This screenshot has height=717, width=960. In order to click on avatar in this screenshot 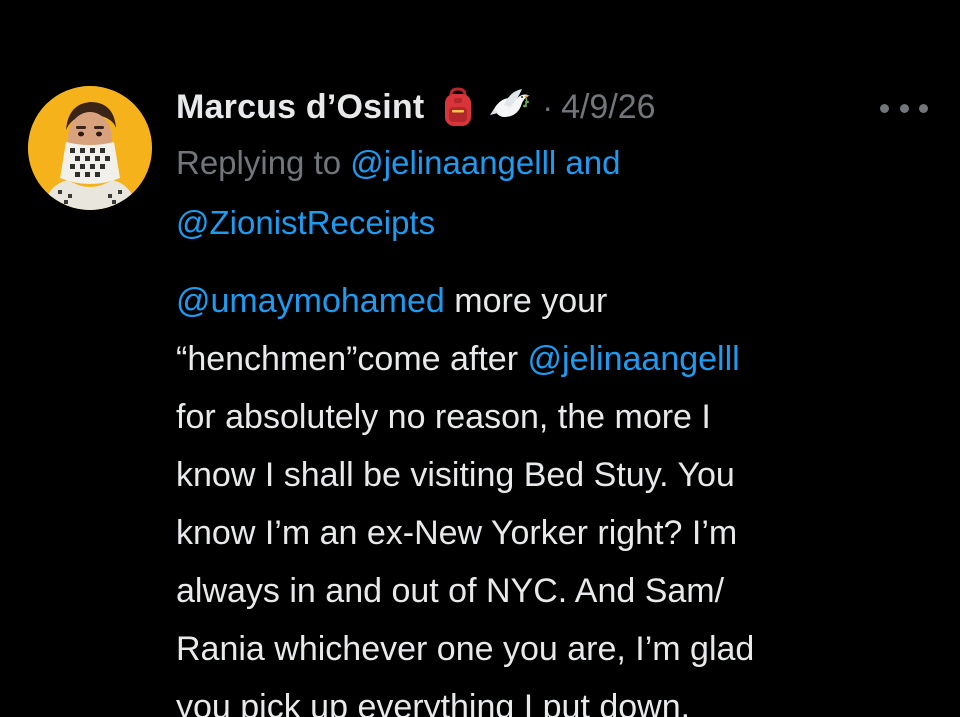, I will do `click(90, 148)`.